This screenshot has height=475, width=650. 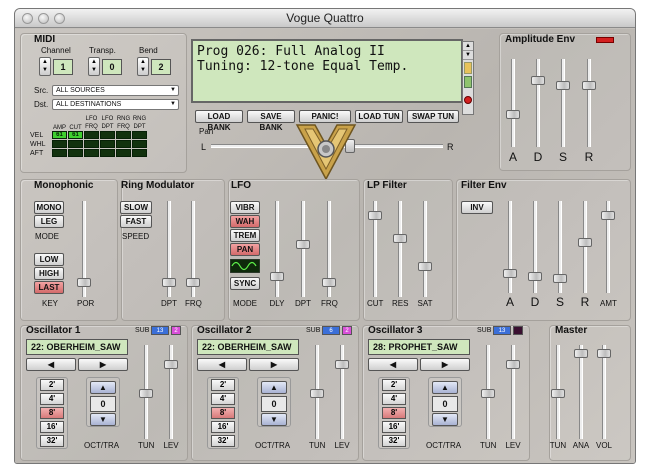 What do you see at coordinates (468, 68) in the screenshot?
I see `folder-icon` at bounding box center [468, 68].